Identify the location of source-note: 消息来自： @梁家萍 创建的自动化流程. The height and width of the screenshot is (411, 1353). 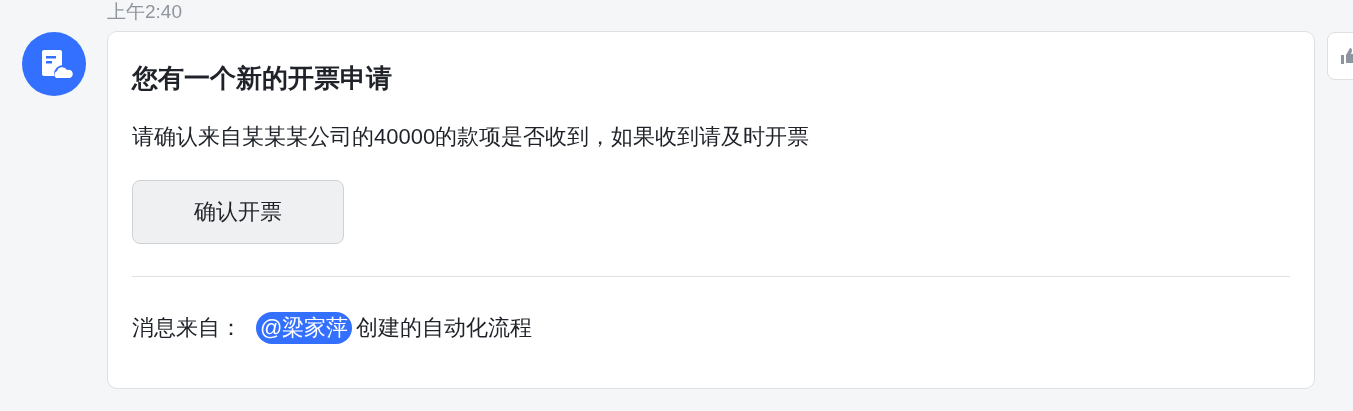
(332, 328).